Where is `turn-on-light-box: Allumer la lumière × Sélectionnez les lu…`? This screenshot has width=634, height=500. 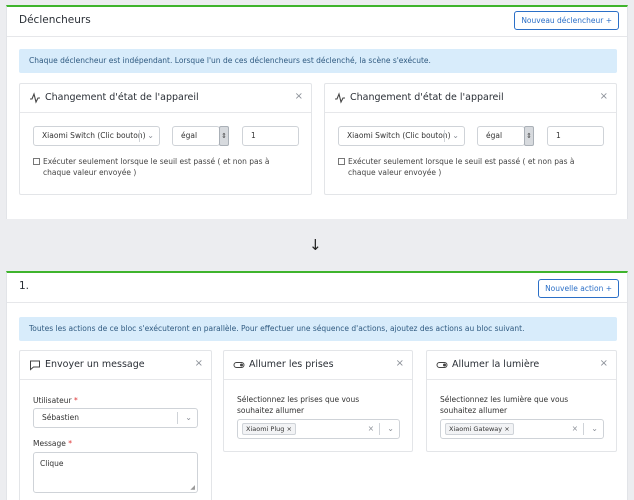
turn-on-light-box: Allumer la lumière × Sélectionnez les lu… is located at coordinates (521, 401).